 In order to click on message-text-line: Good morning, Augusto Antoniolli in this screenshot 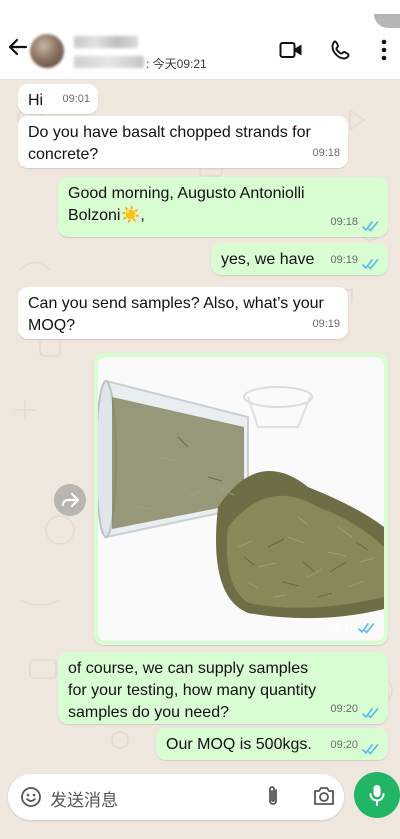, I will do `click(186, 193)`.